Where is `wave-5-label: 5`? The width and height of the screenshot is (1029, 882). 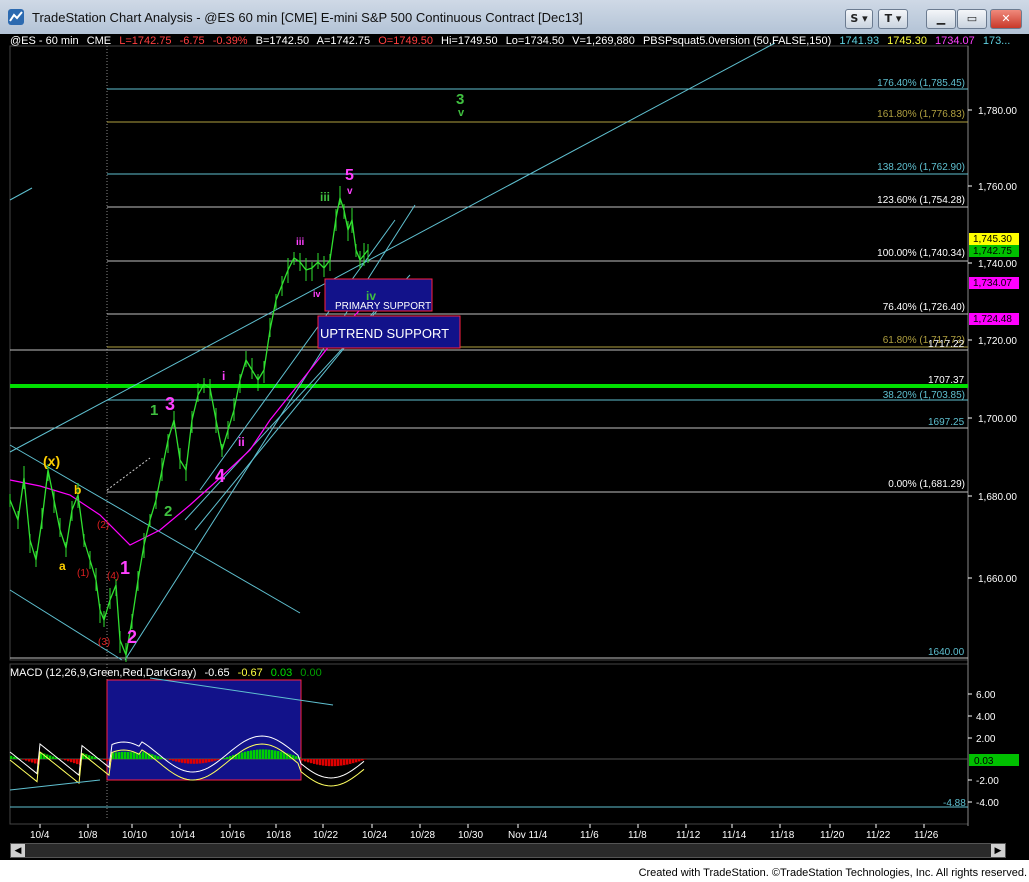 wave-5-label: 5 is located at coordinates (349, 175).